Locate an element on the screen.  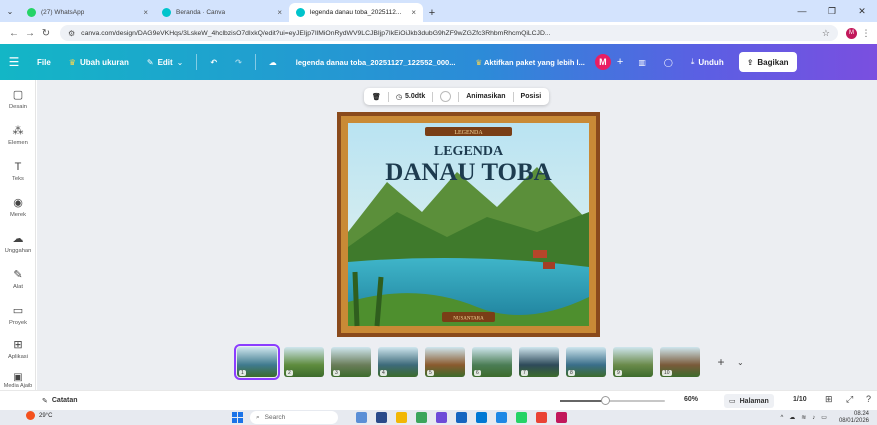
sidebar-item-unggahan: ☁ Unggahan is located at coordinates (18, 243).